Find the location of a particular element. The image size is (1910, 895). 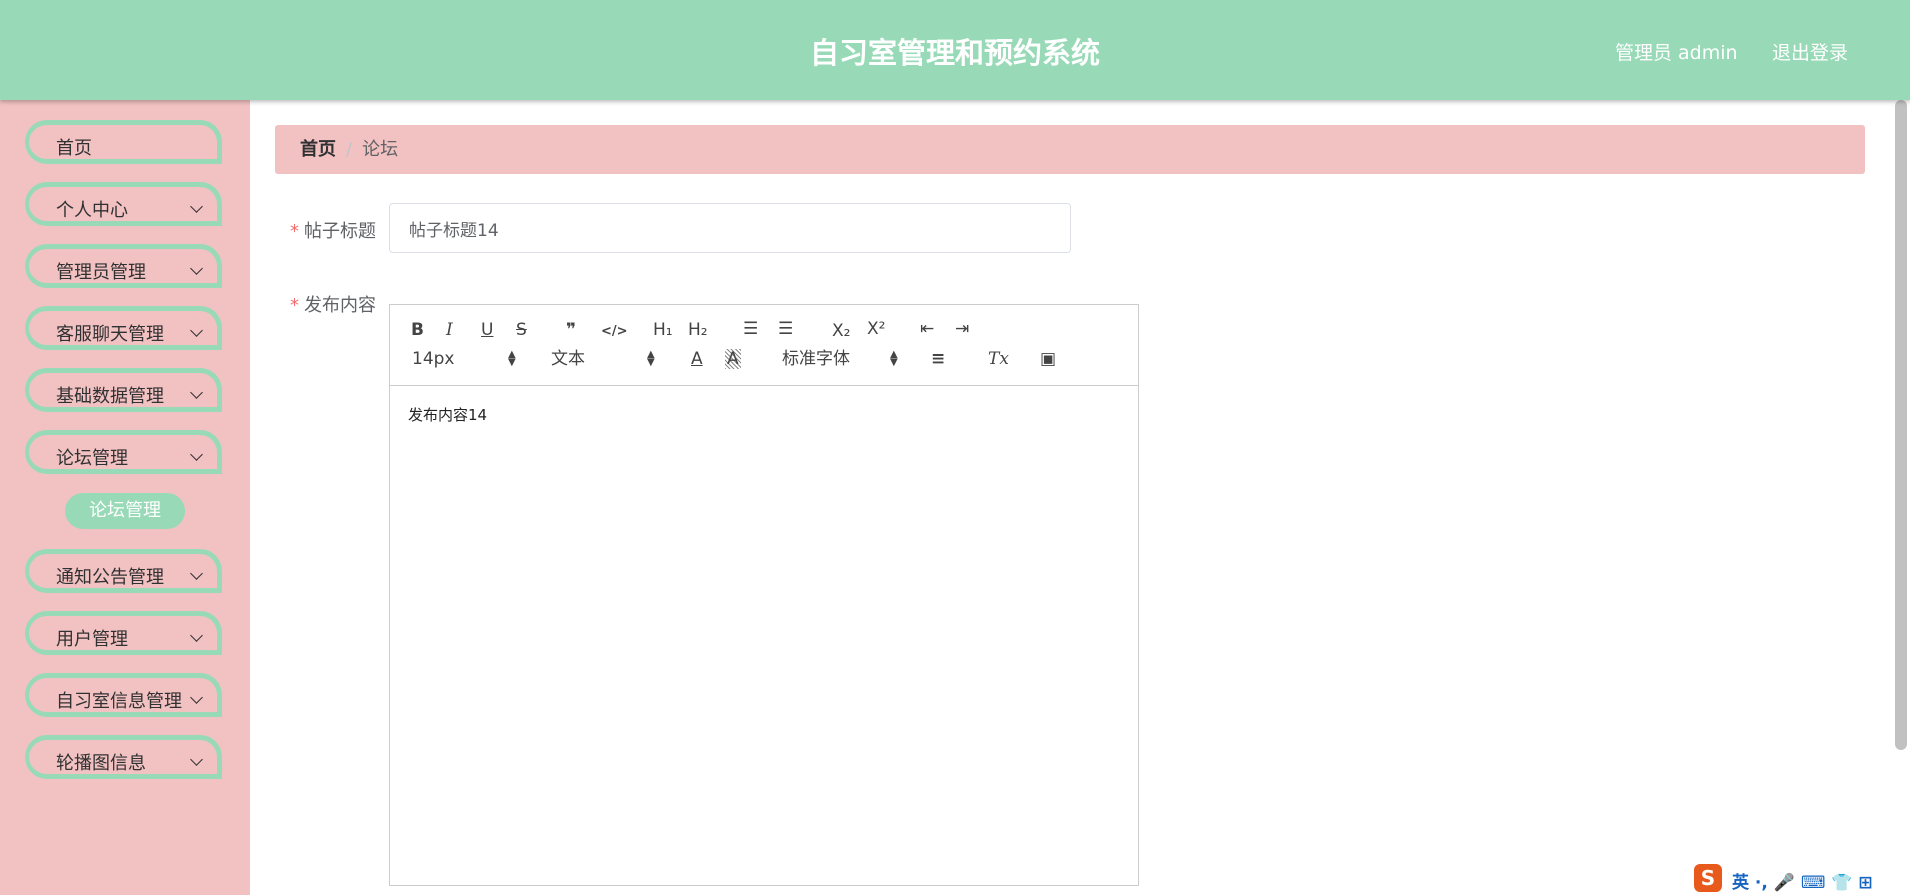

post-title-label-text: 帖子标题 is located at coordinates (340, 231).